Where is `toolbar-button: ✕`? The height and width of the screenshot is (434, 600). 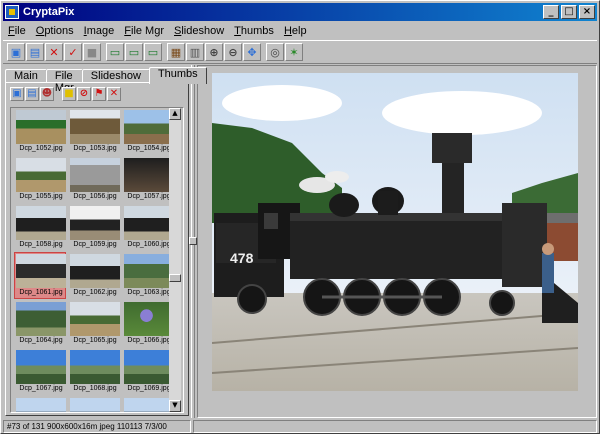 toolbar-button: ✕ is located at coordinates (54, 52).